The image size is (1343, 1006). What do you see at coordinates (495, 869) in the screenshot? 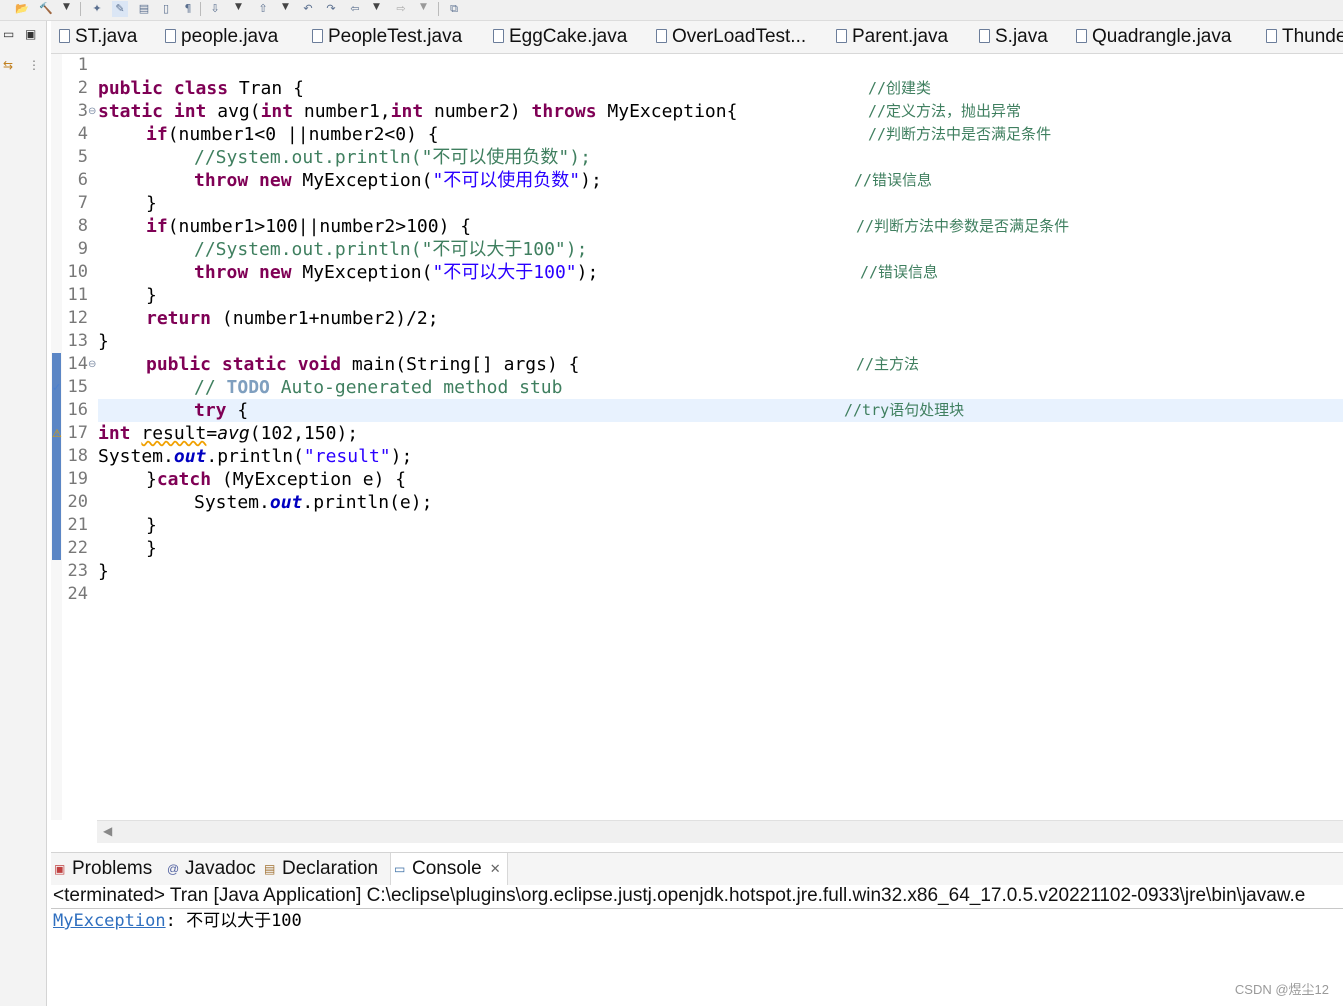
I see `close-icon: ✕` at bounding box center [495, 869].